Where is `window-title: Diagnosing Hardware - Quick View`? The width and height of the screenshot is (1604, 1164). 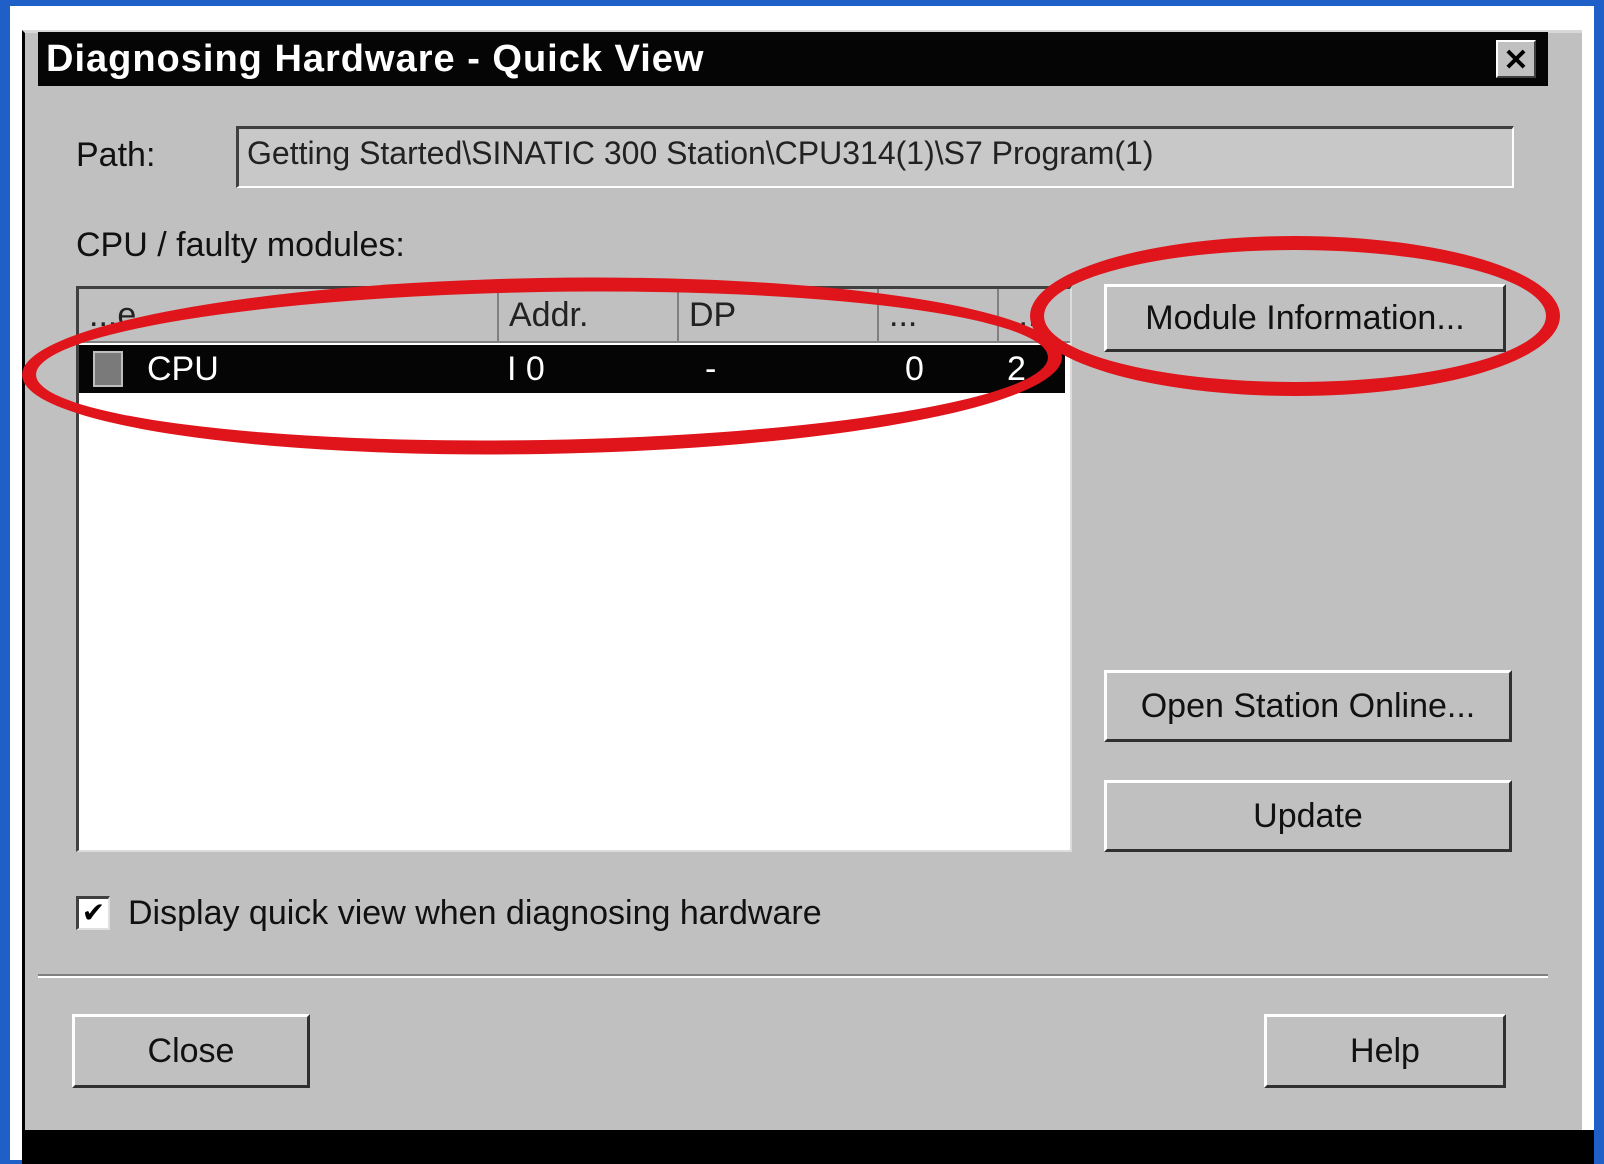 window-title: Diagnosing Hardware - Quick View is located at coordinates (375, 59).